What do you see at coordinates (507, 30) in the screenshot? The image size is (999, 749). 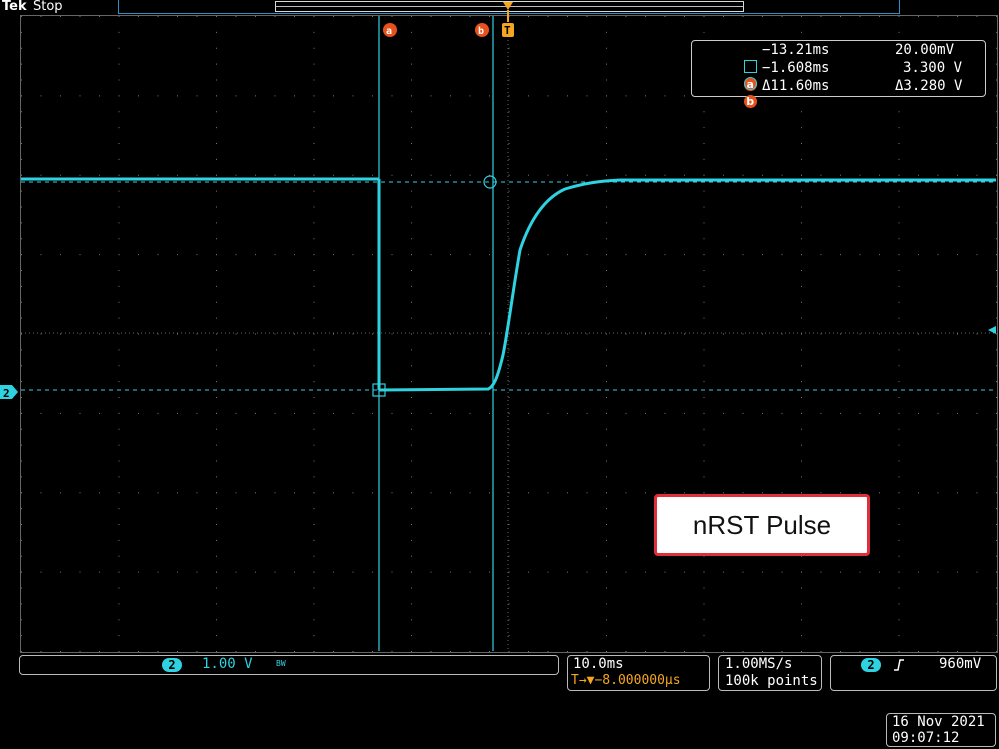 I see `trigger-marker-label: T` at bounding box center [507, 30].